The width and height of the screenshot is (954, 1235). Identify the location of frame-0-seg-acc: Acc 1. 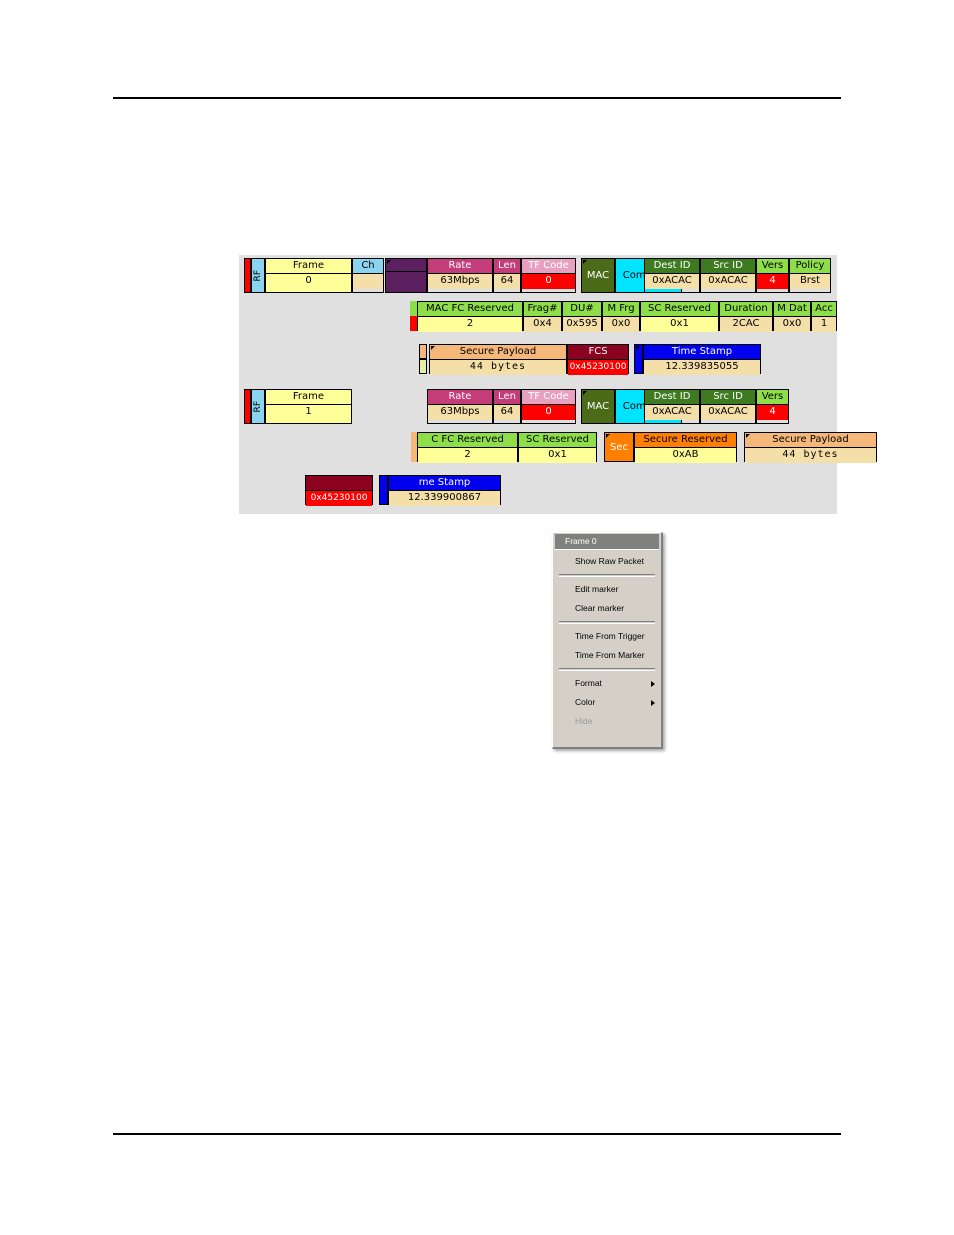
(824, 316).